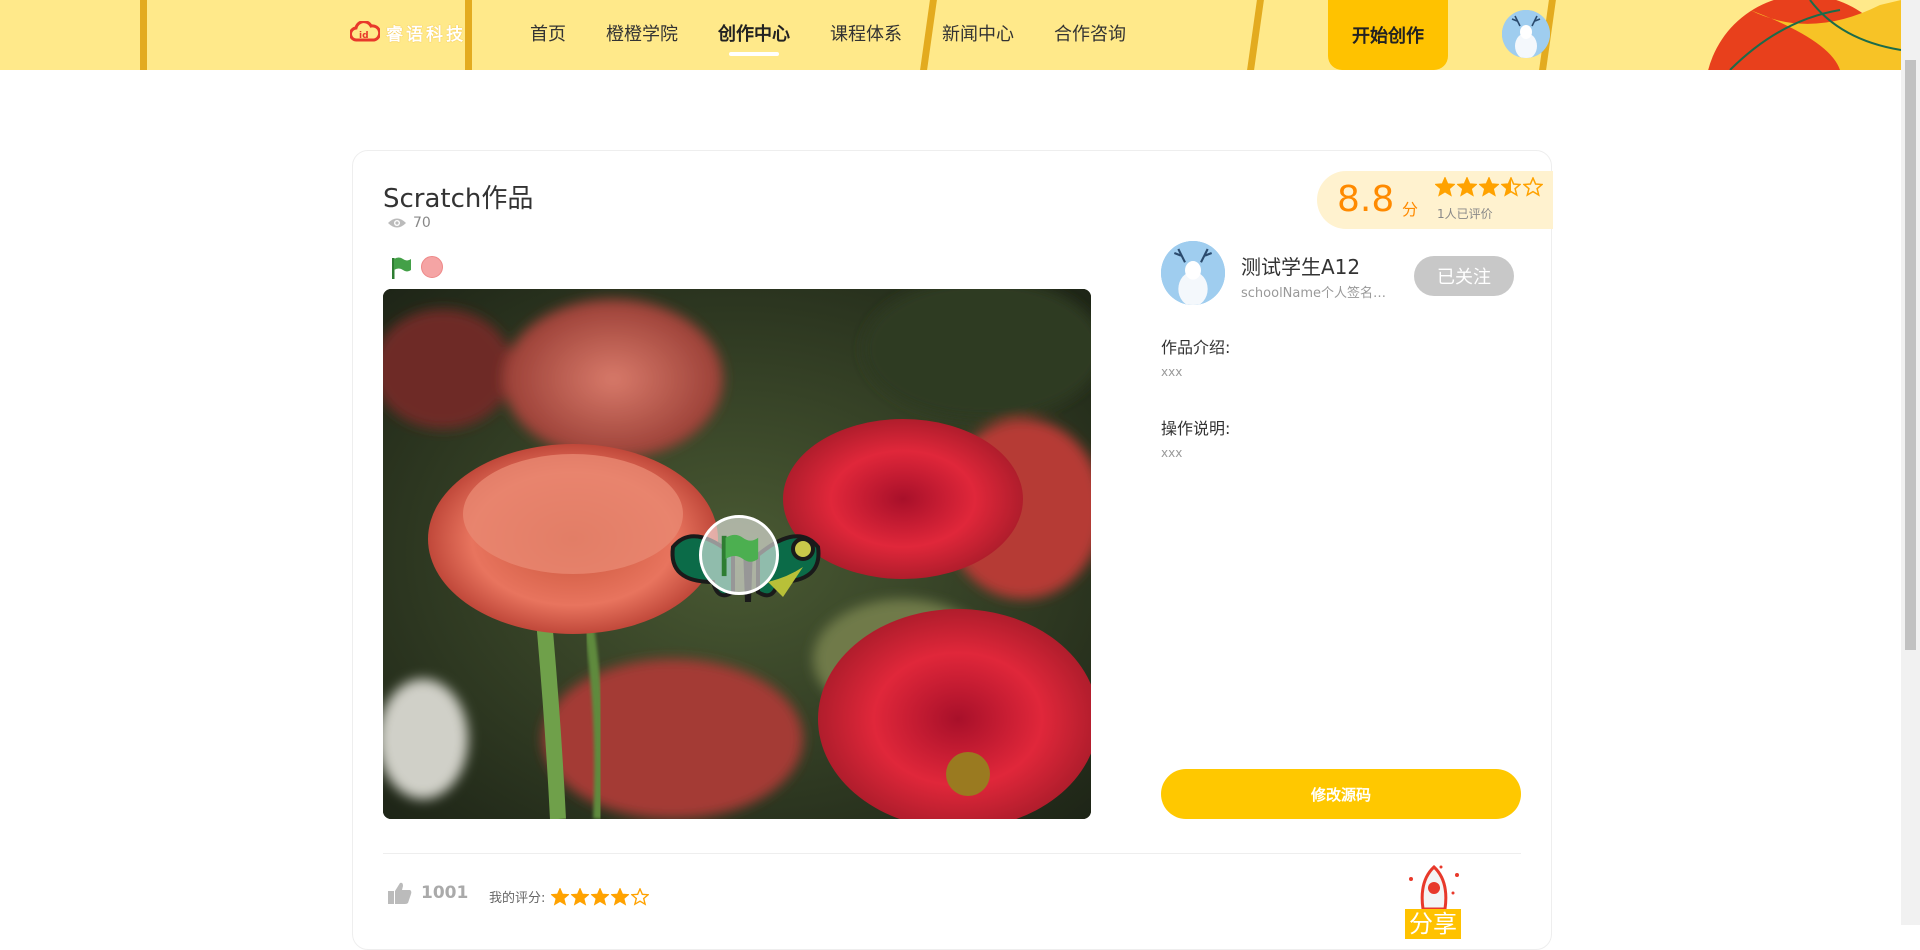 The height and width of the screenshot is (950, 1920). Describe the element at coordinates (1090, 35) in the screenshot. I see `nav-item-cooperation: 合作咨询` at that location.